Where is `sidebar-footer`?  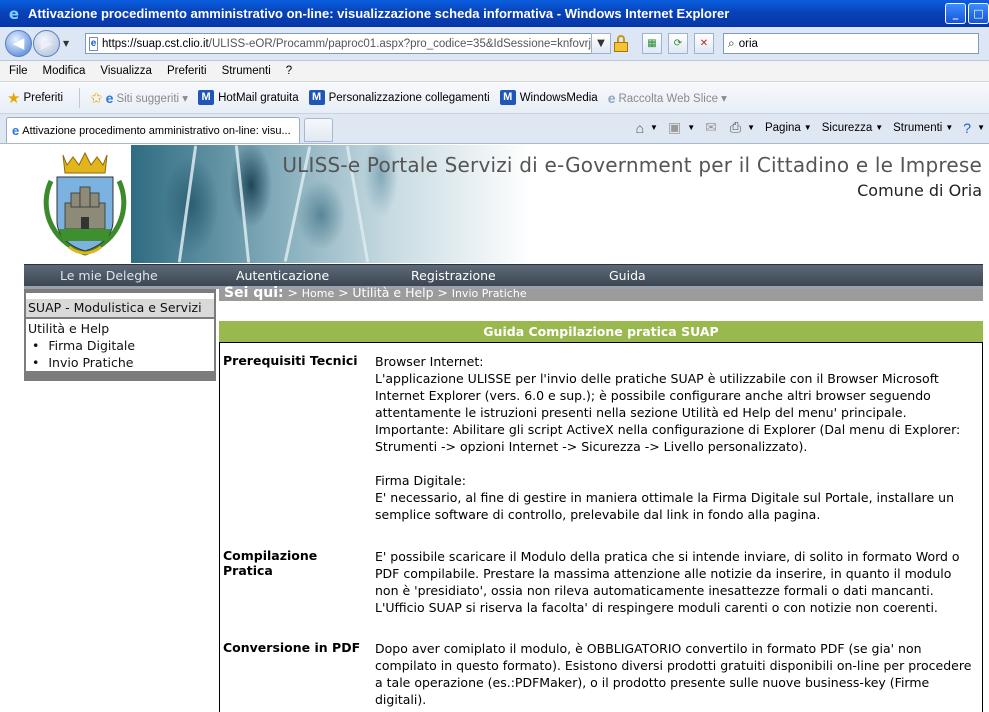
sidebar-footer is located at coordinates (120, 376).